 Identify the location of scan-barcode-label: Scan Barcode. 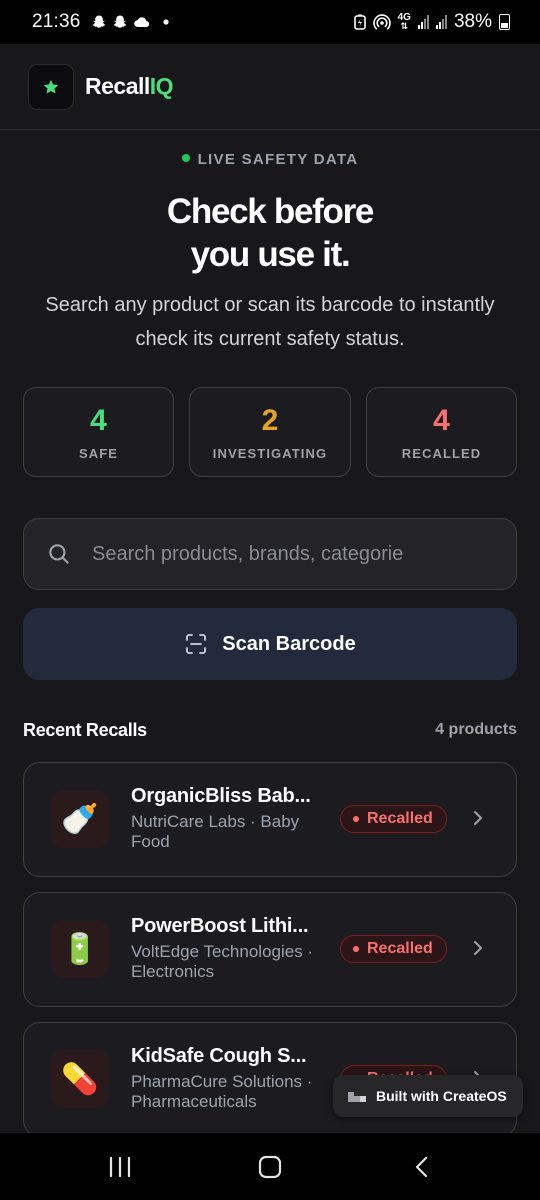
(289, 643).